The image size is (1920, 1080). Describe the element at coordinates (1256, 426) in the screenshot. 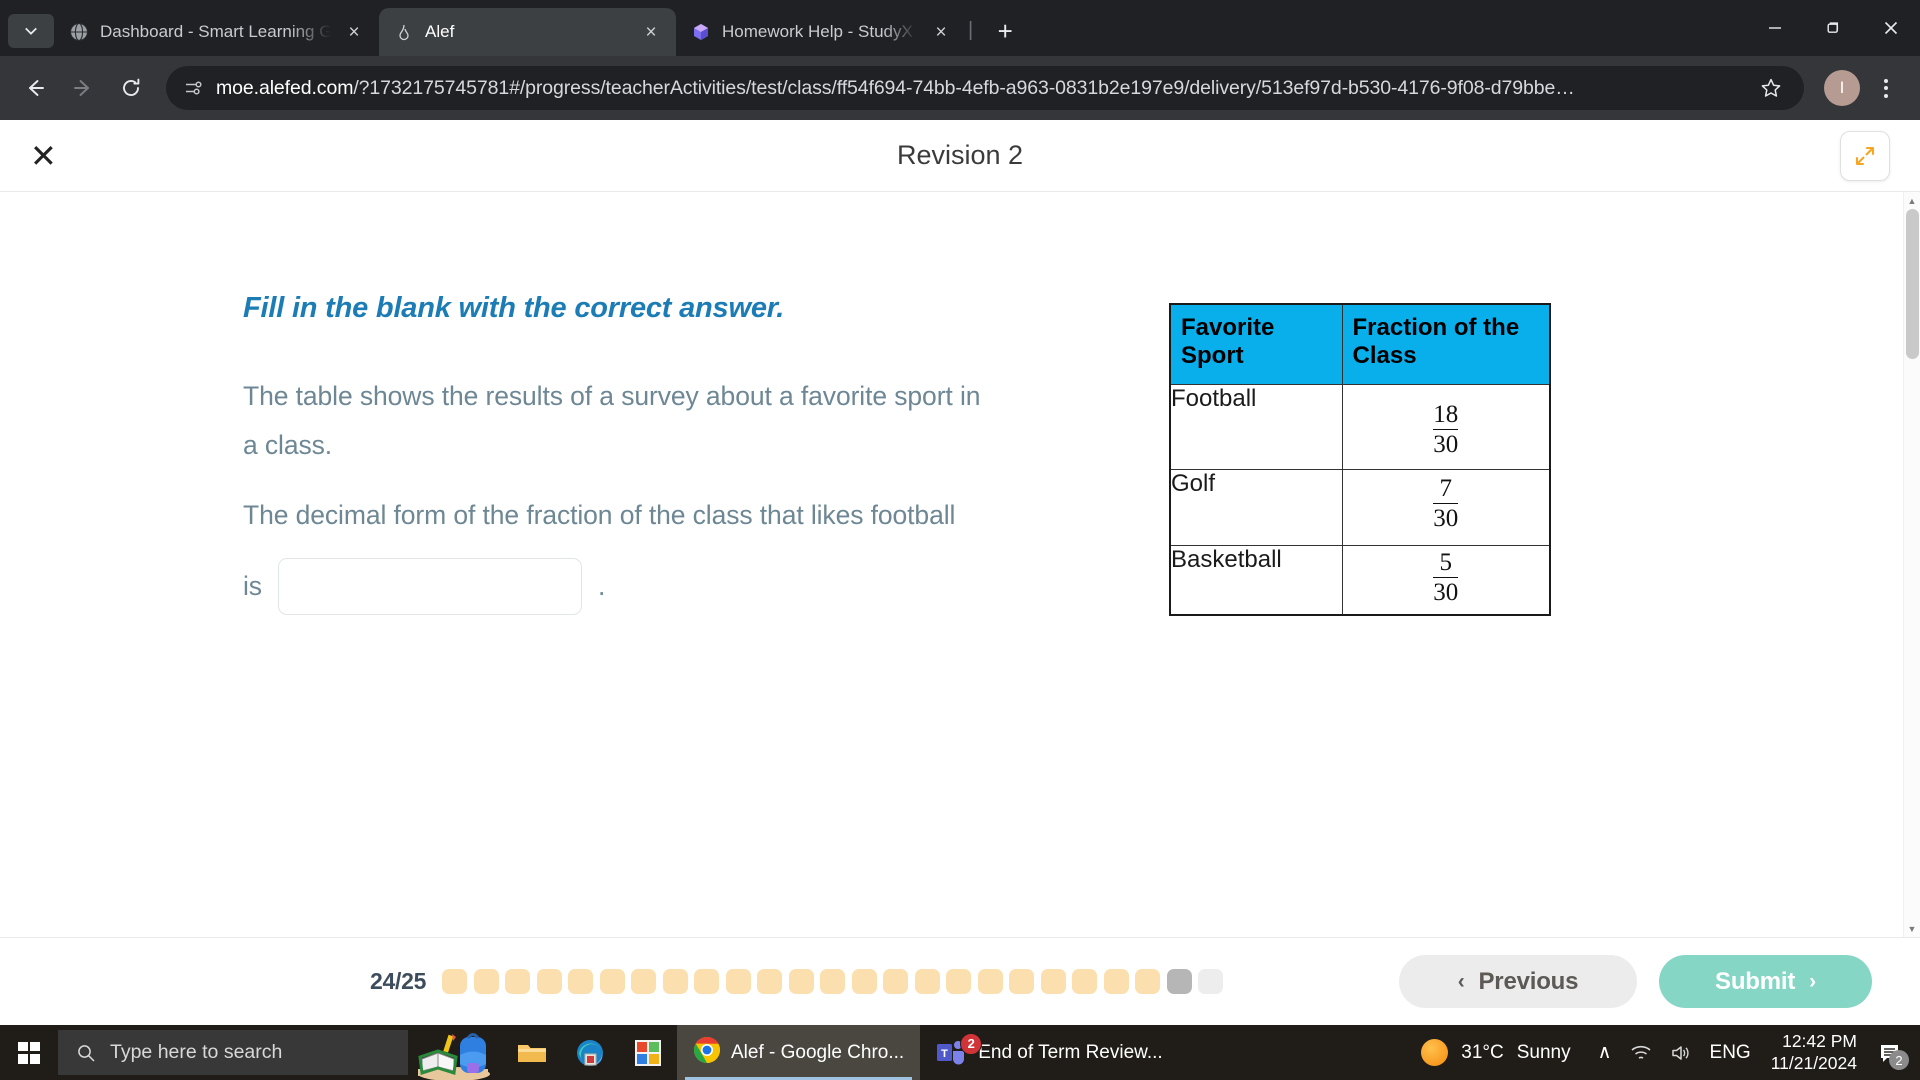

I see `cell-sport: Football` at that location.